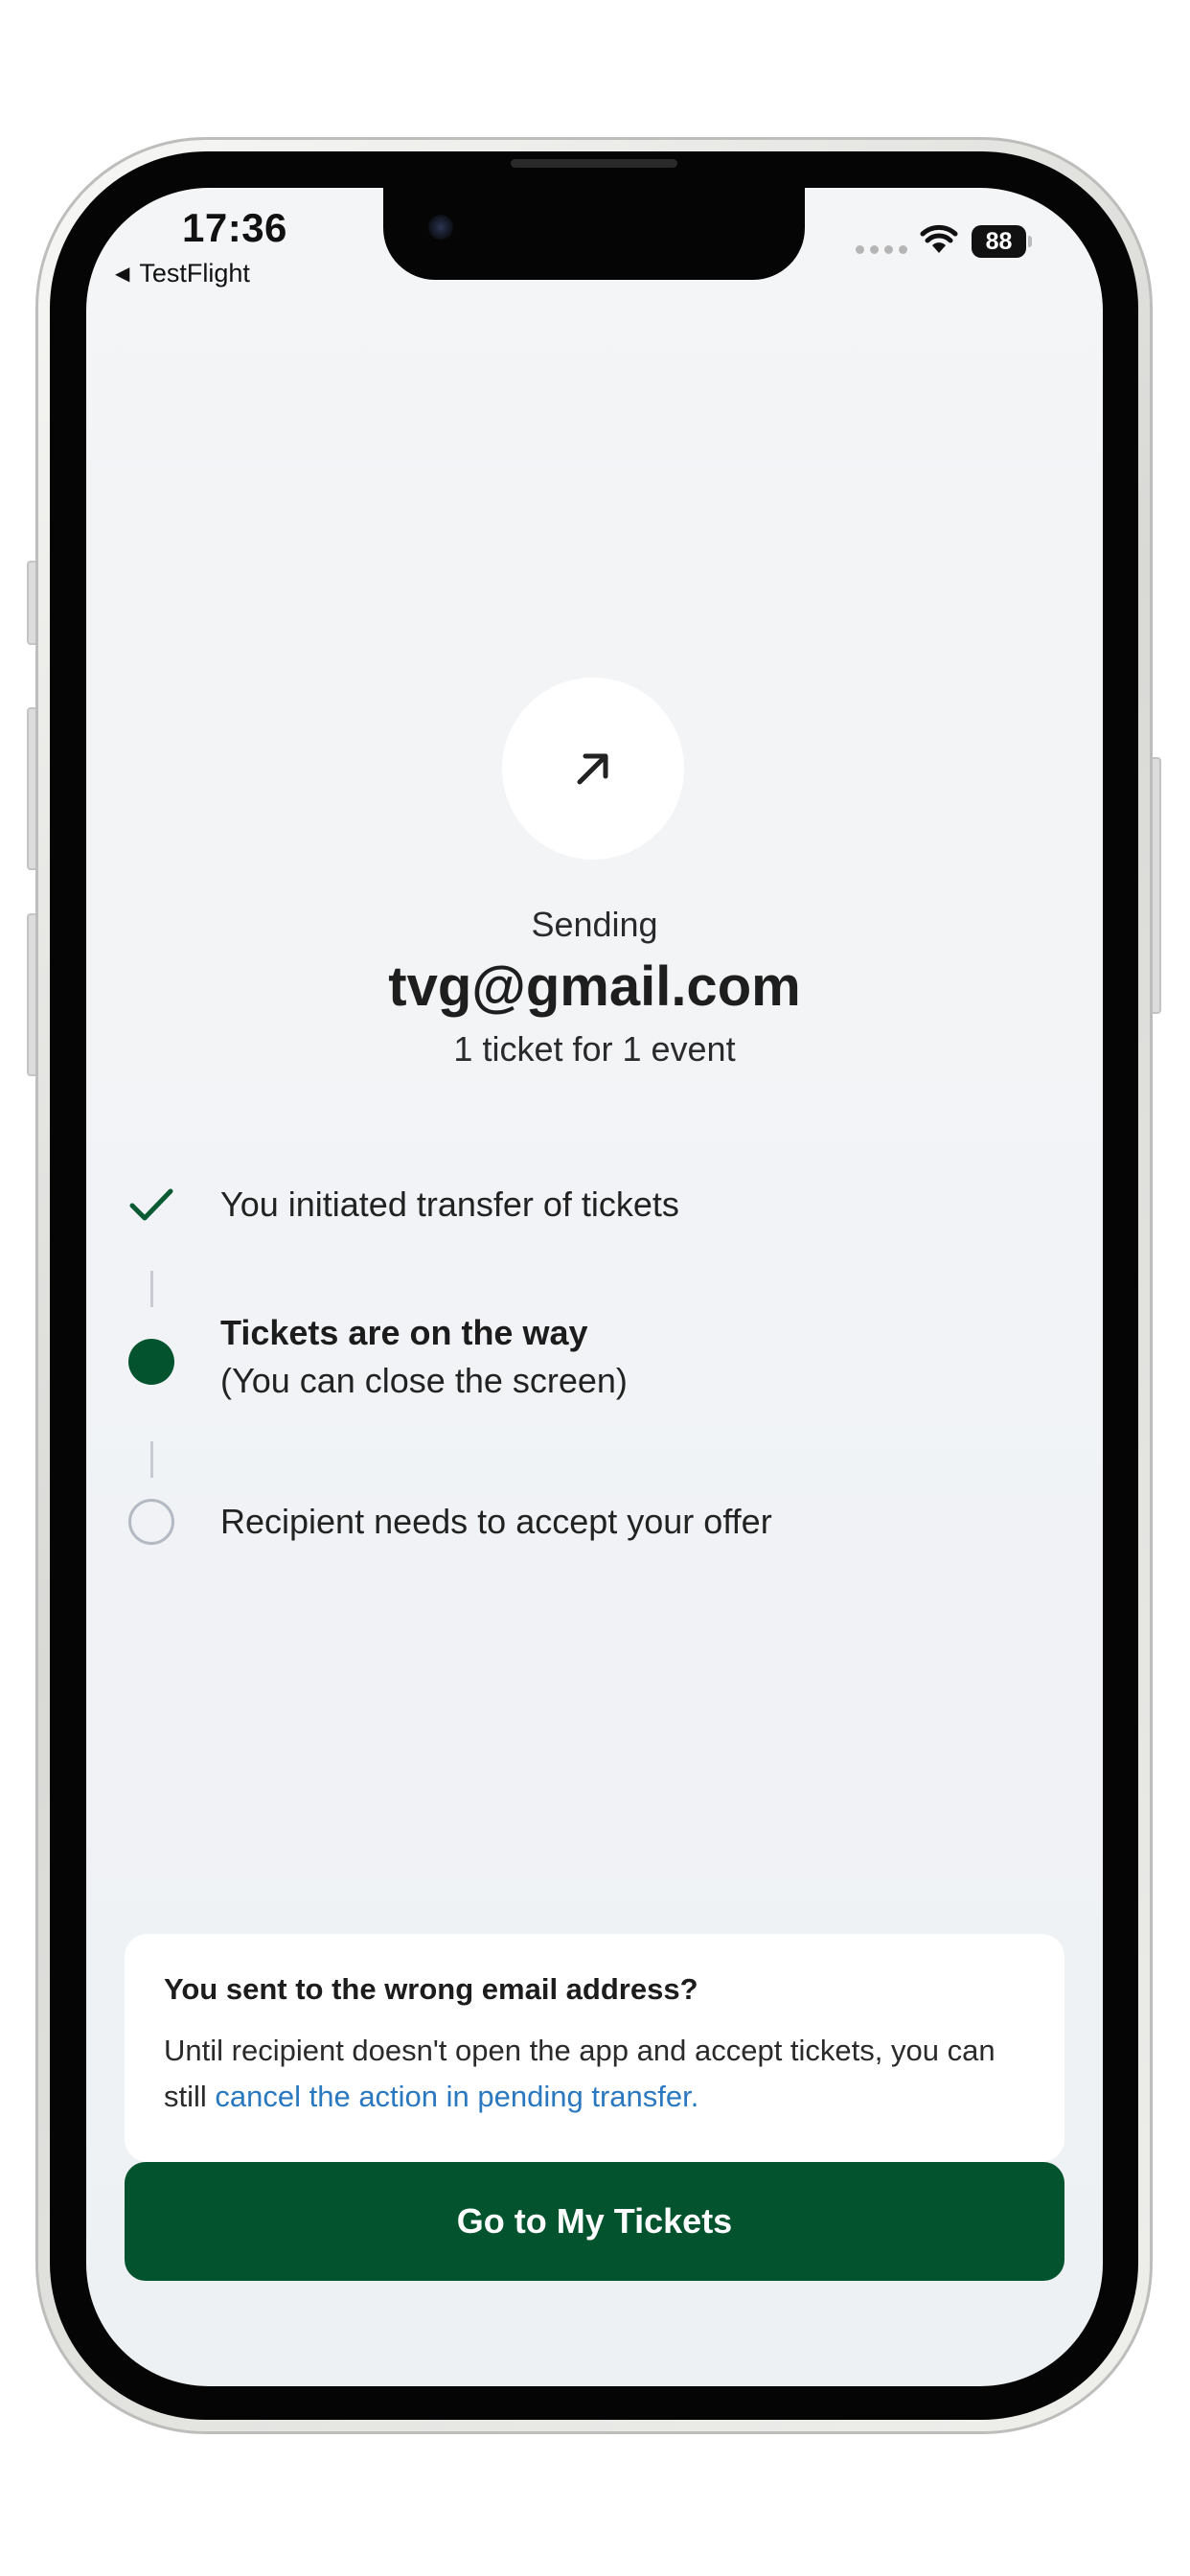  What do you see at coordinates (594, 163) in the screenshot?
I see `earpiece-speaker` at bounding box center [594, 163].